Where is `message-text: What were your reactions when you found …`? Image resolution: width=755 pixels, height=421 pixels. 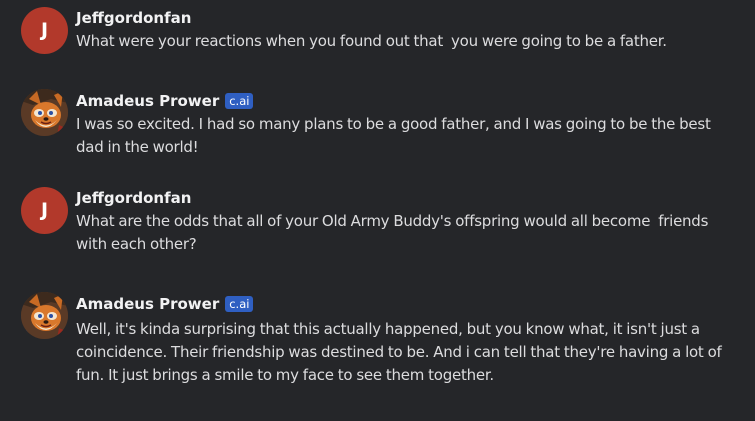 message-text: What were your reactions when you found … is located at coordinates (371, 41).